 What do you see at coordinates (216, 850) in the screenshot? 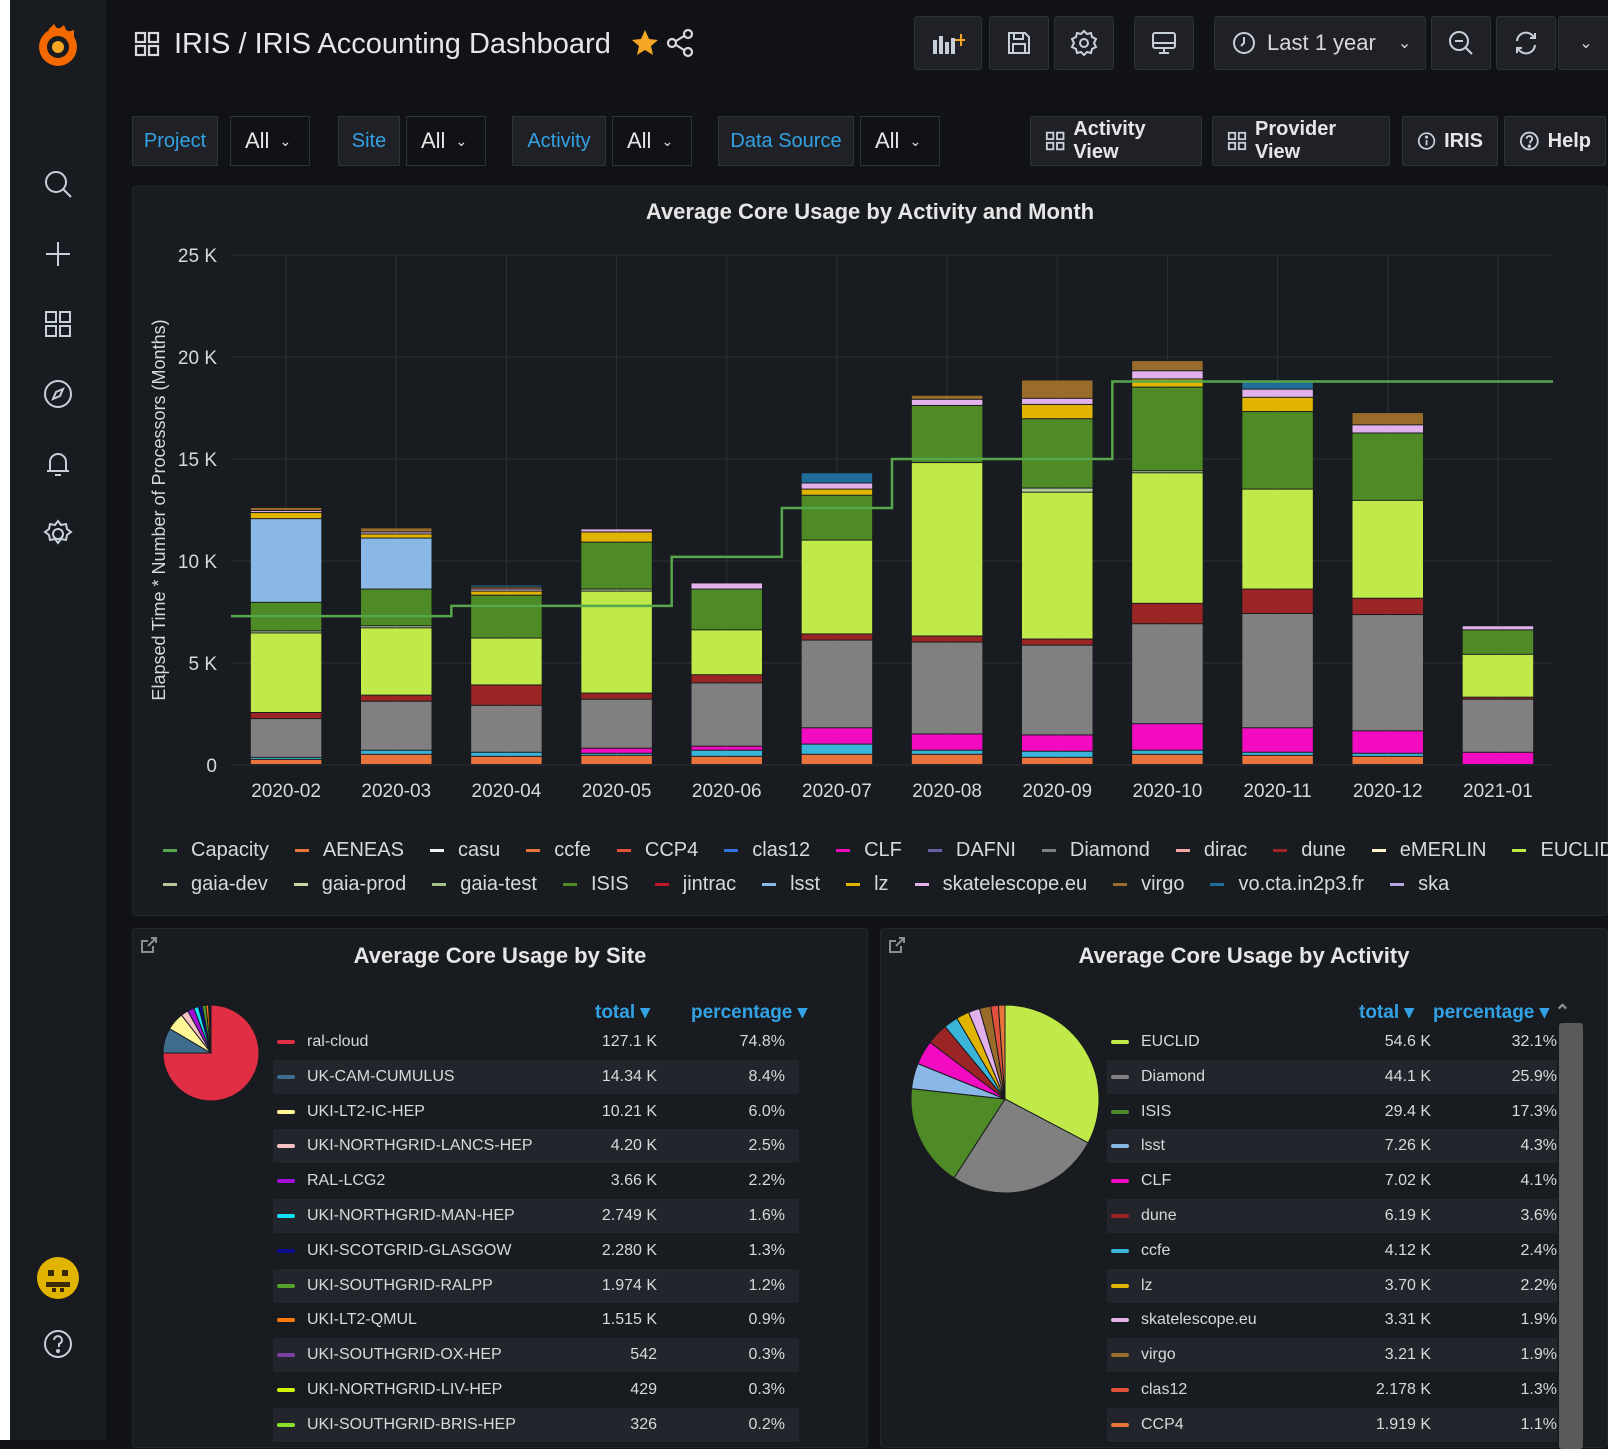
I see `legend-item: Capacity` at bounding box center [216, 850].